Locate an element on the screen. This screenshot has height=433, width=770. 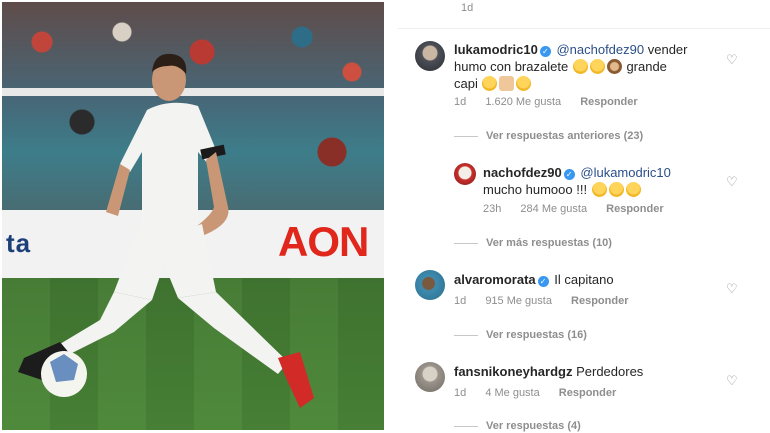
view-previous-replies: Ver respuestas anteriores (23) is located at coordinates (548, 136).